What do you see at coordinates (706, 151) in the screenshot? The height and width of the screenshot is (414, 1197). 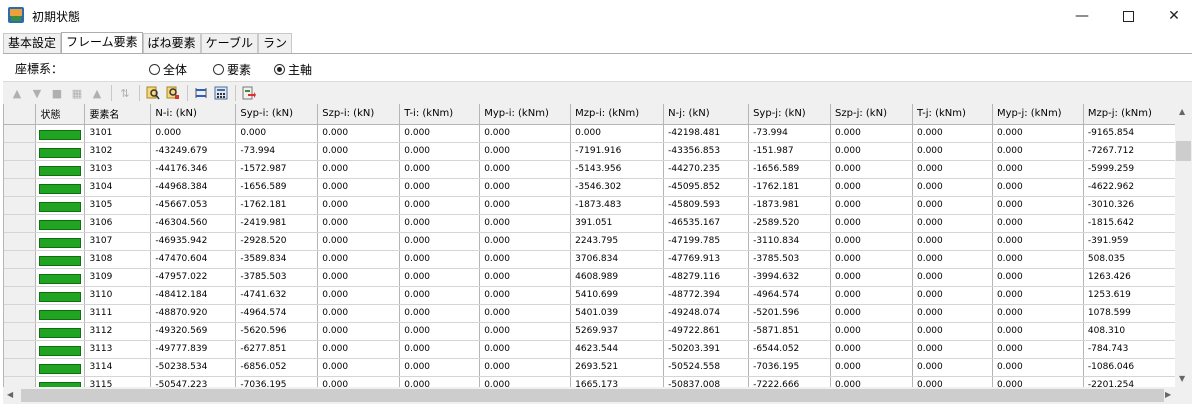 I see `value-cell: -43356.853` at bounding box center [706, 151].